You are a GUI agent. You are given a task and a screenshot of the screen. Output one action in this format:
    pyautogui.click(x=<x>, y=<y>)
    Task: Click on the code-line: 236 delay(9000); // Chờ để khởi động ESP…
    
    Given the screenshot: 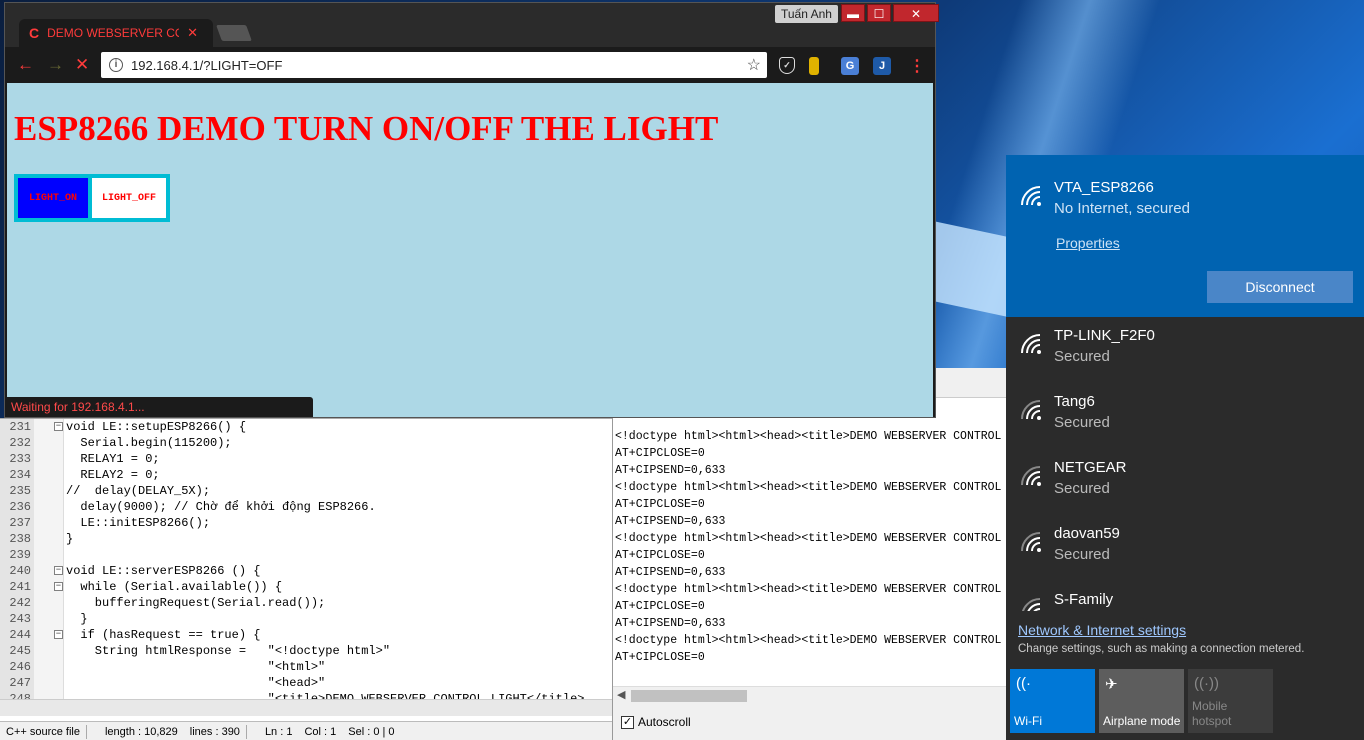 What is the action you would take?
    pyautogui.click(x=306, y=507)
    